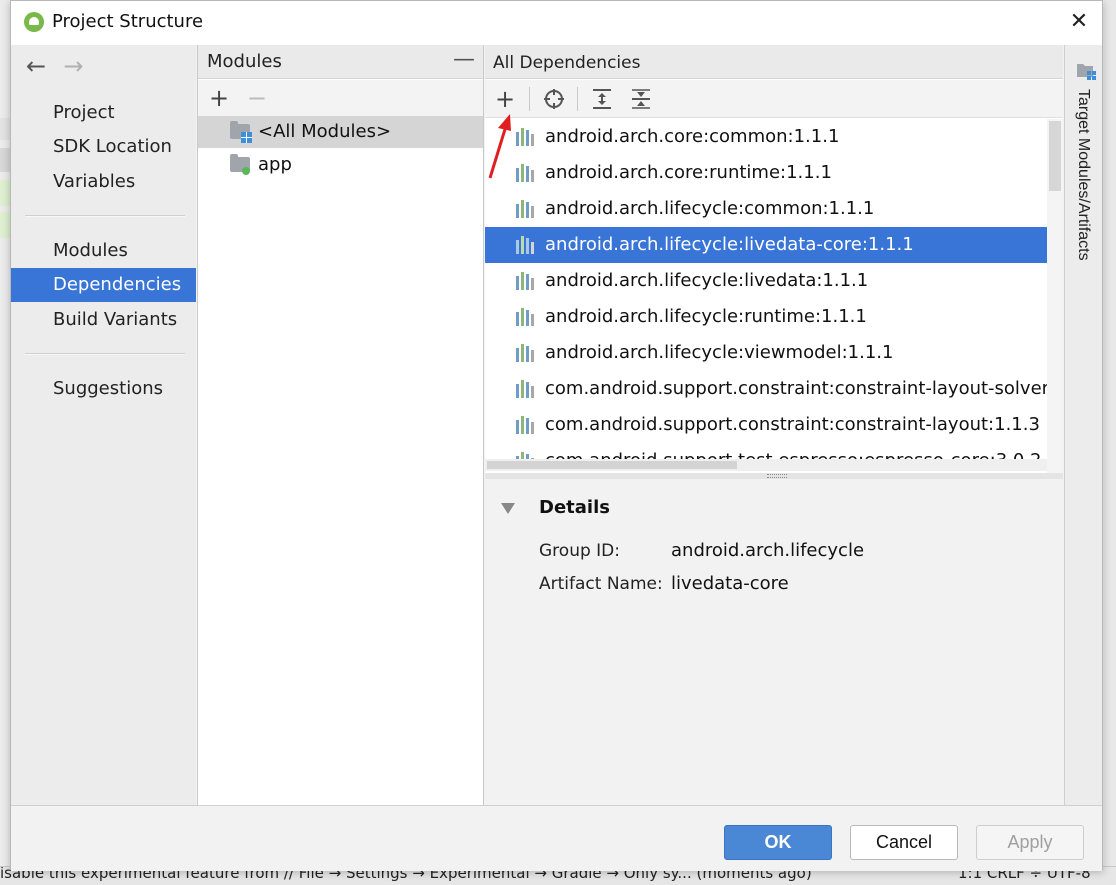 The image size is (1116, 885). Describe the element at coordinates (246, 137) in the screenshot. I see `grid-badge-icon` at that location.